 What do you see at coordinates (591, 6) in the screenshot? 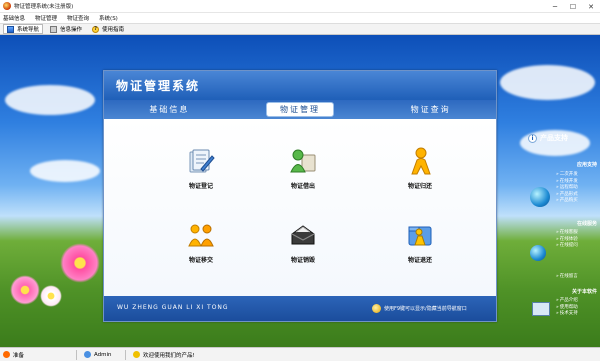
I see `close-button: ✕` at bounding box center [591, 6].